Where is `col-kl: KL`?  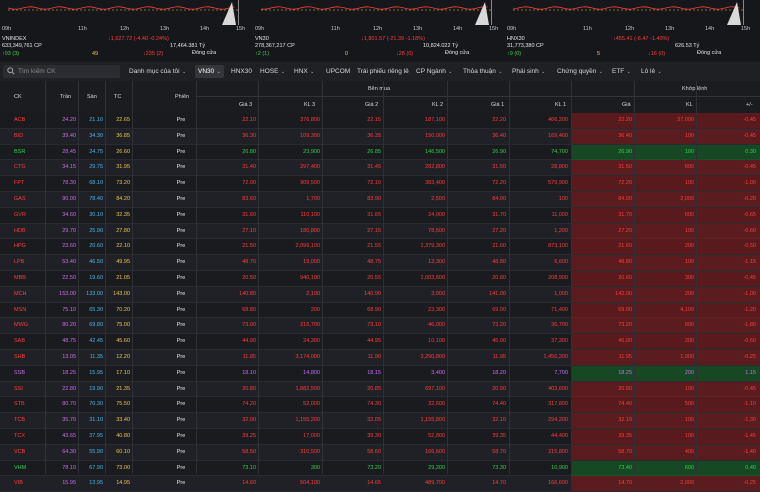 col-kl: KL is located at coordinates (689, 105).